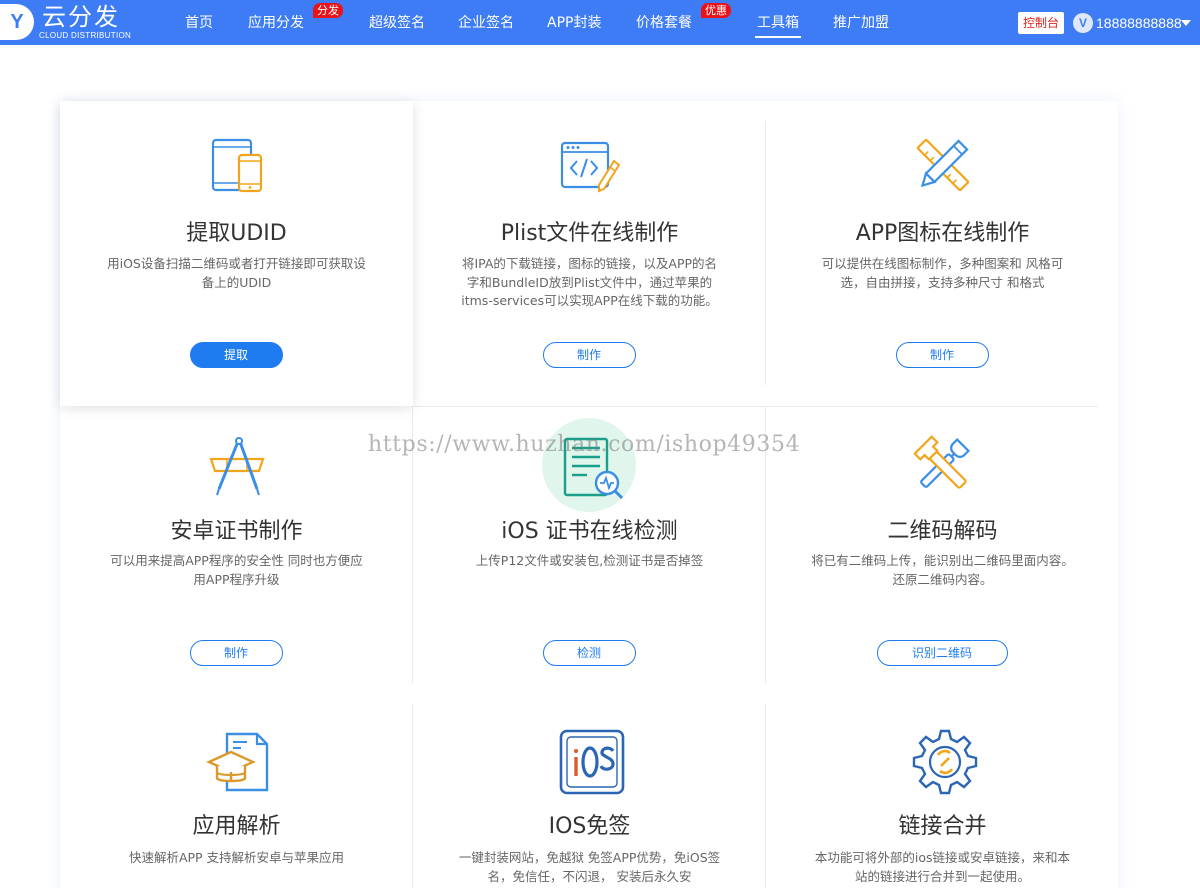  I want to click on hammer-wrench-icon, so click(943, 465).